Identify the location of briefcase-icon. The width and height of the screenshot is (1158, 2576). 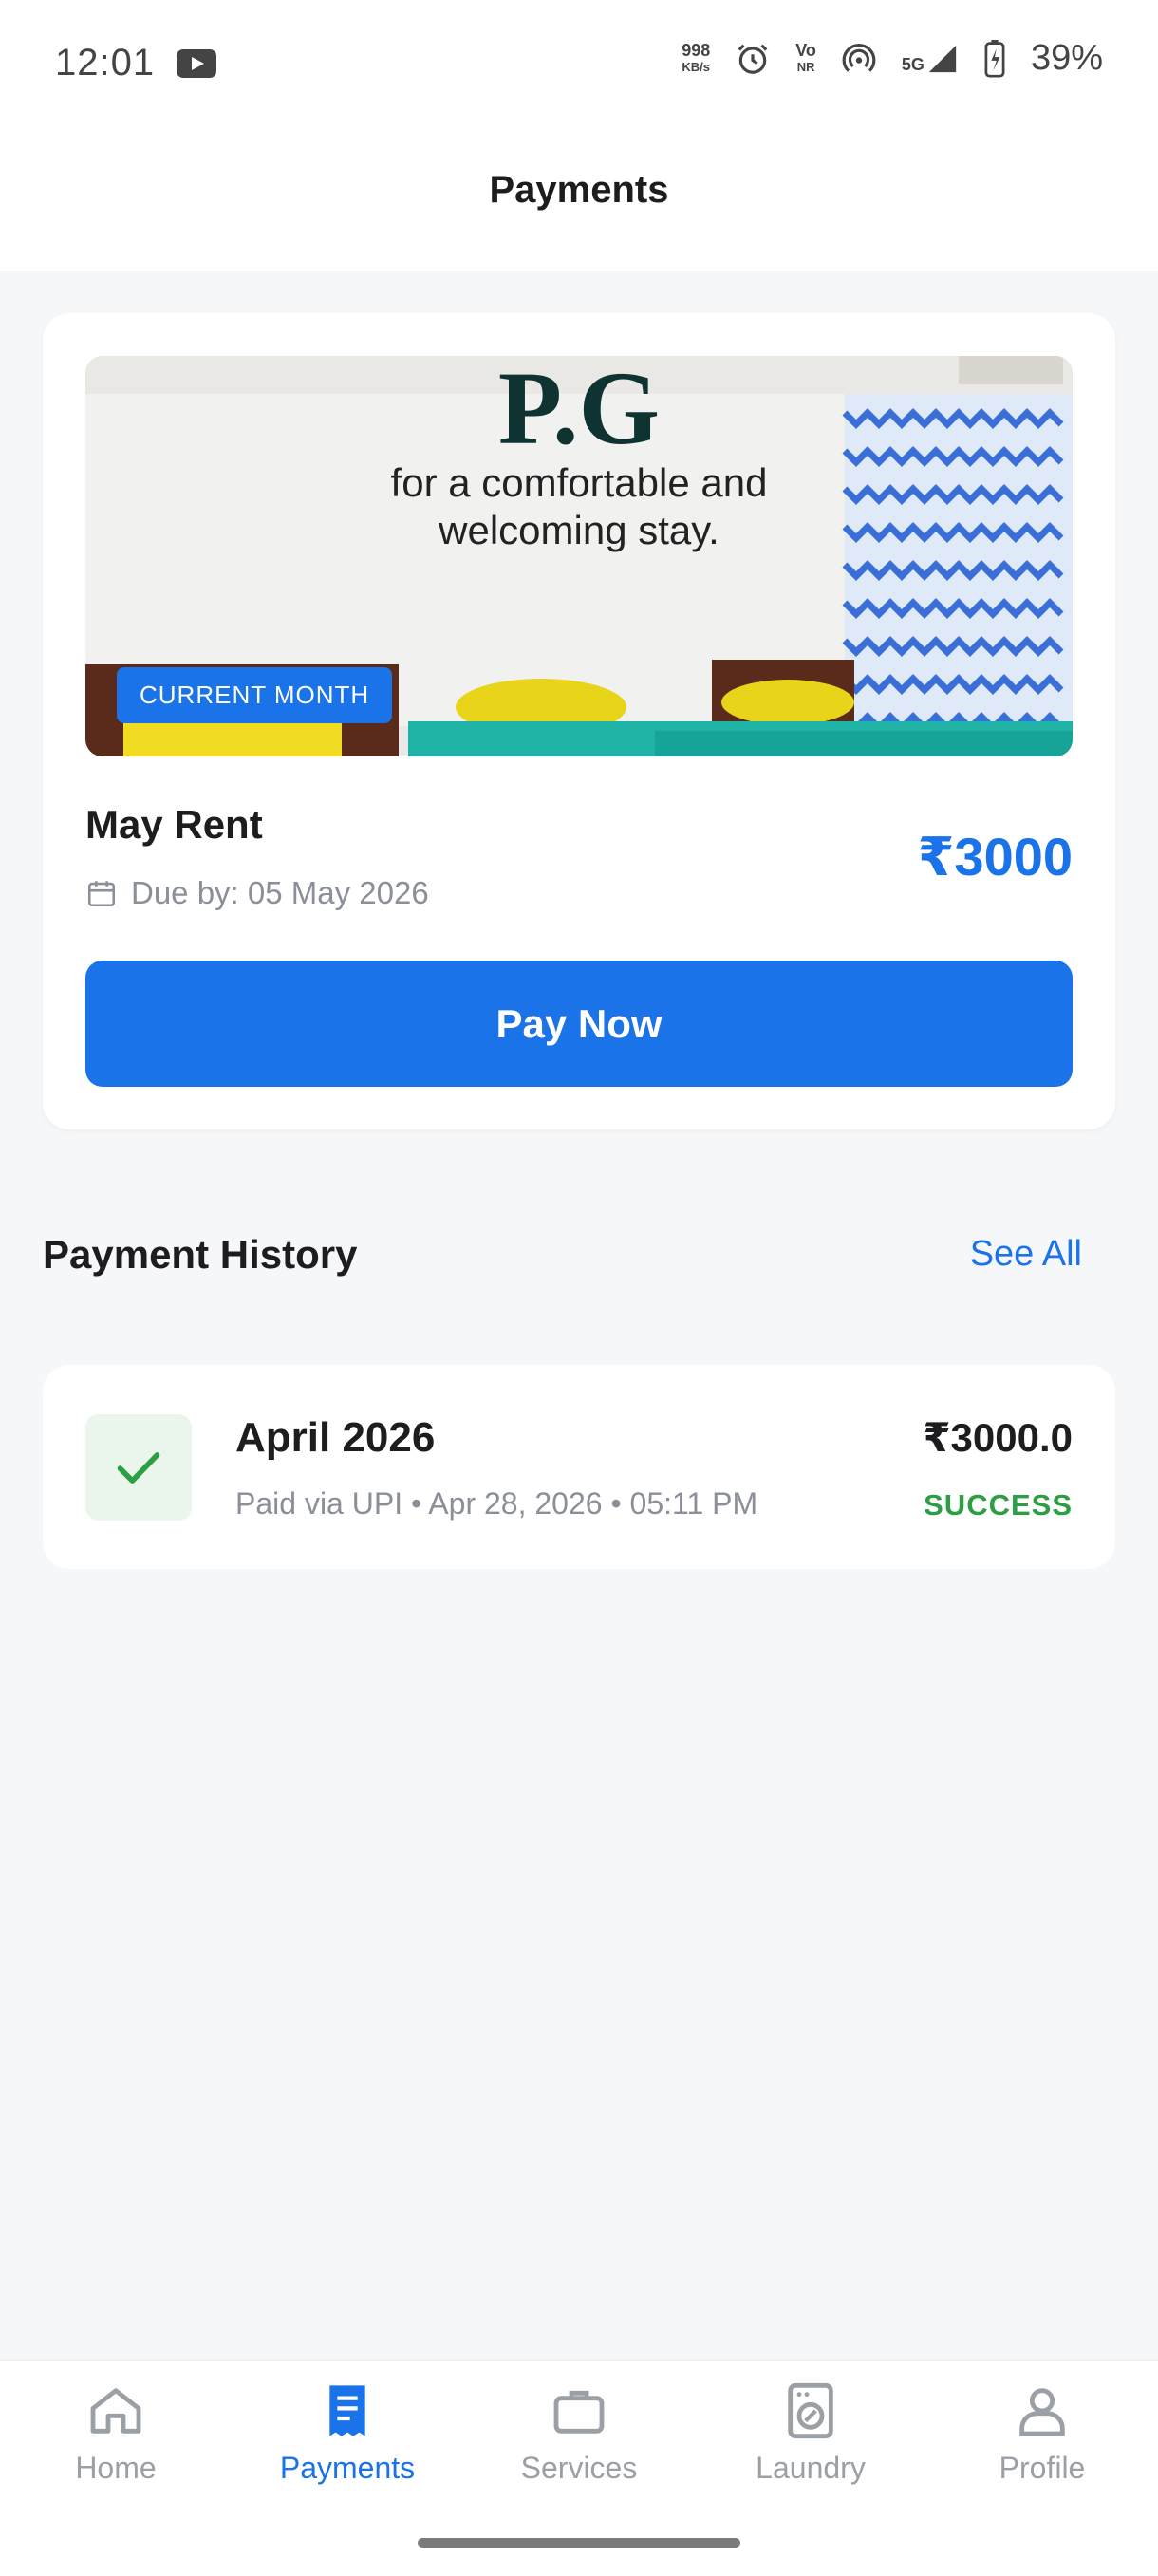
(579, 2412).